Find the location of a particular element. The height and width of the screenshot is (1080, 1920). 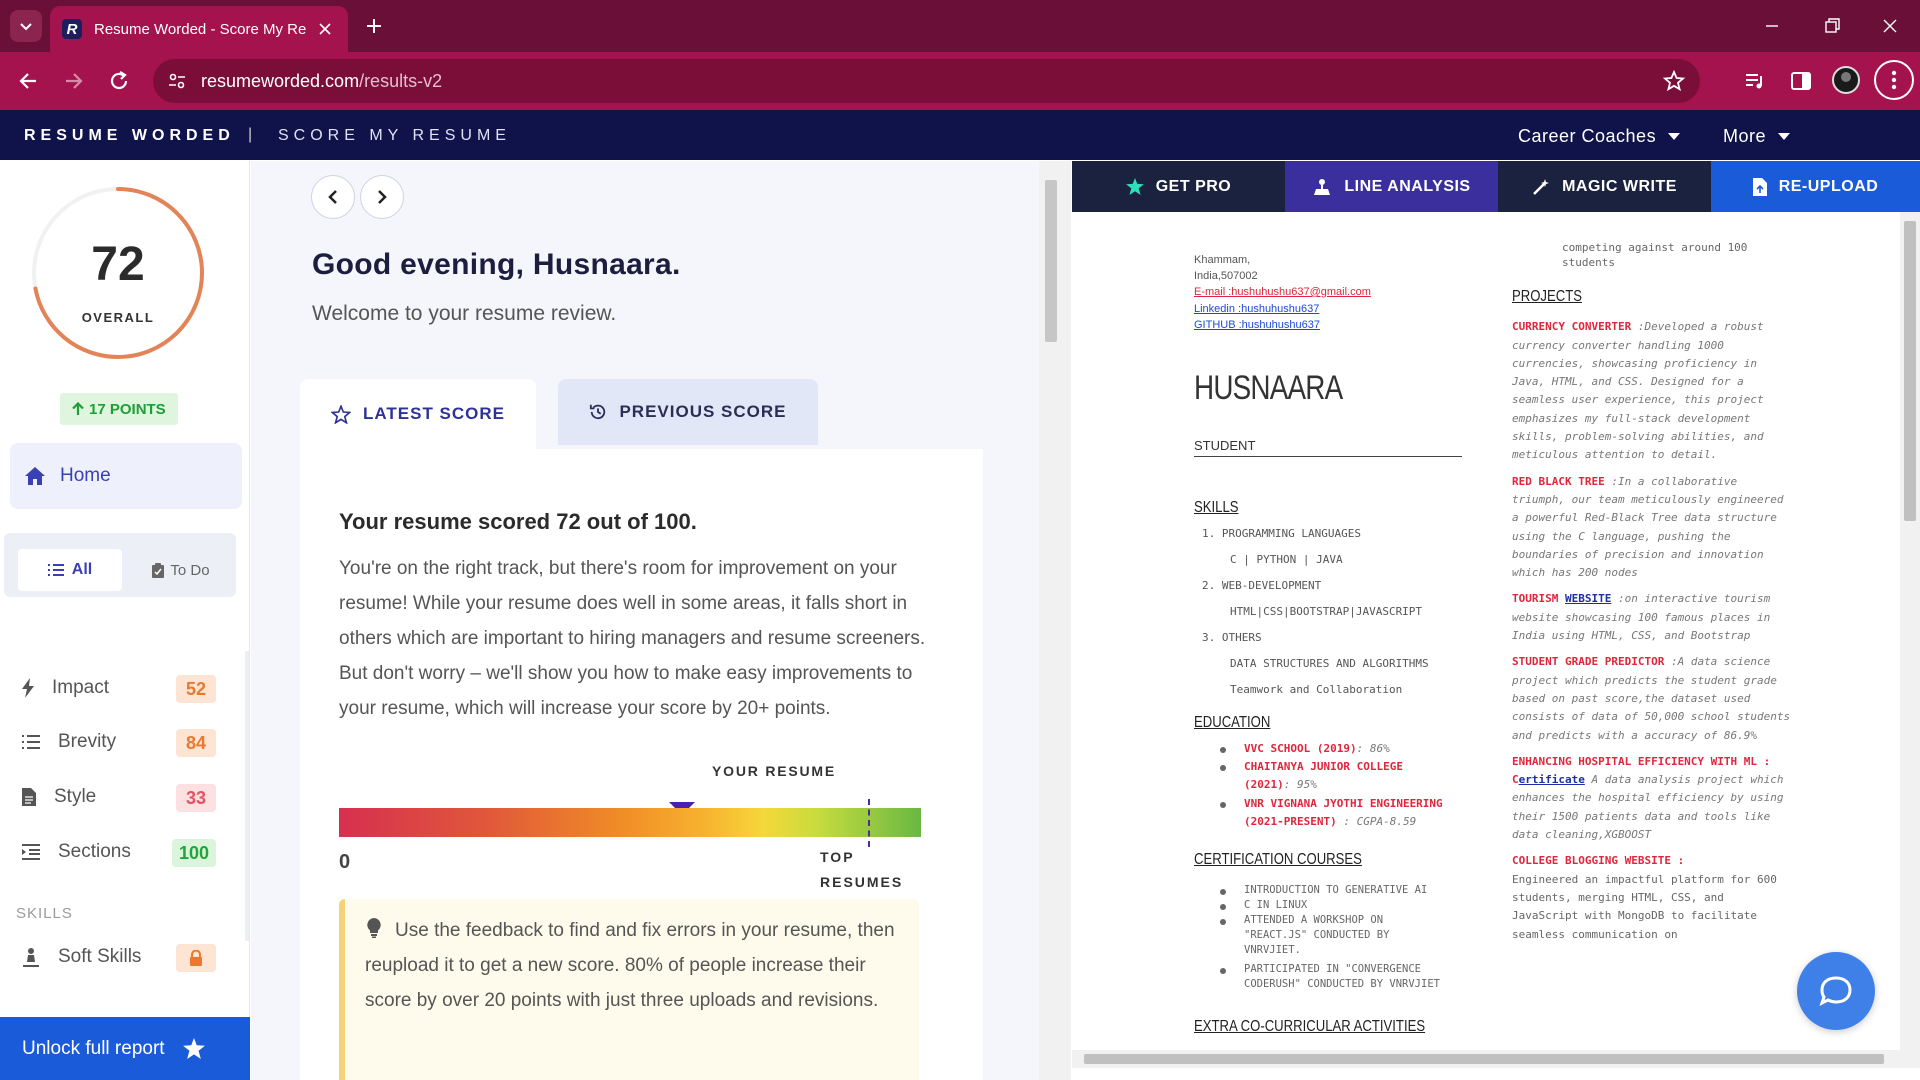

resume-project-link: WEBSITE is located at coordinates (1588, 598).